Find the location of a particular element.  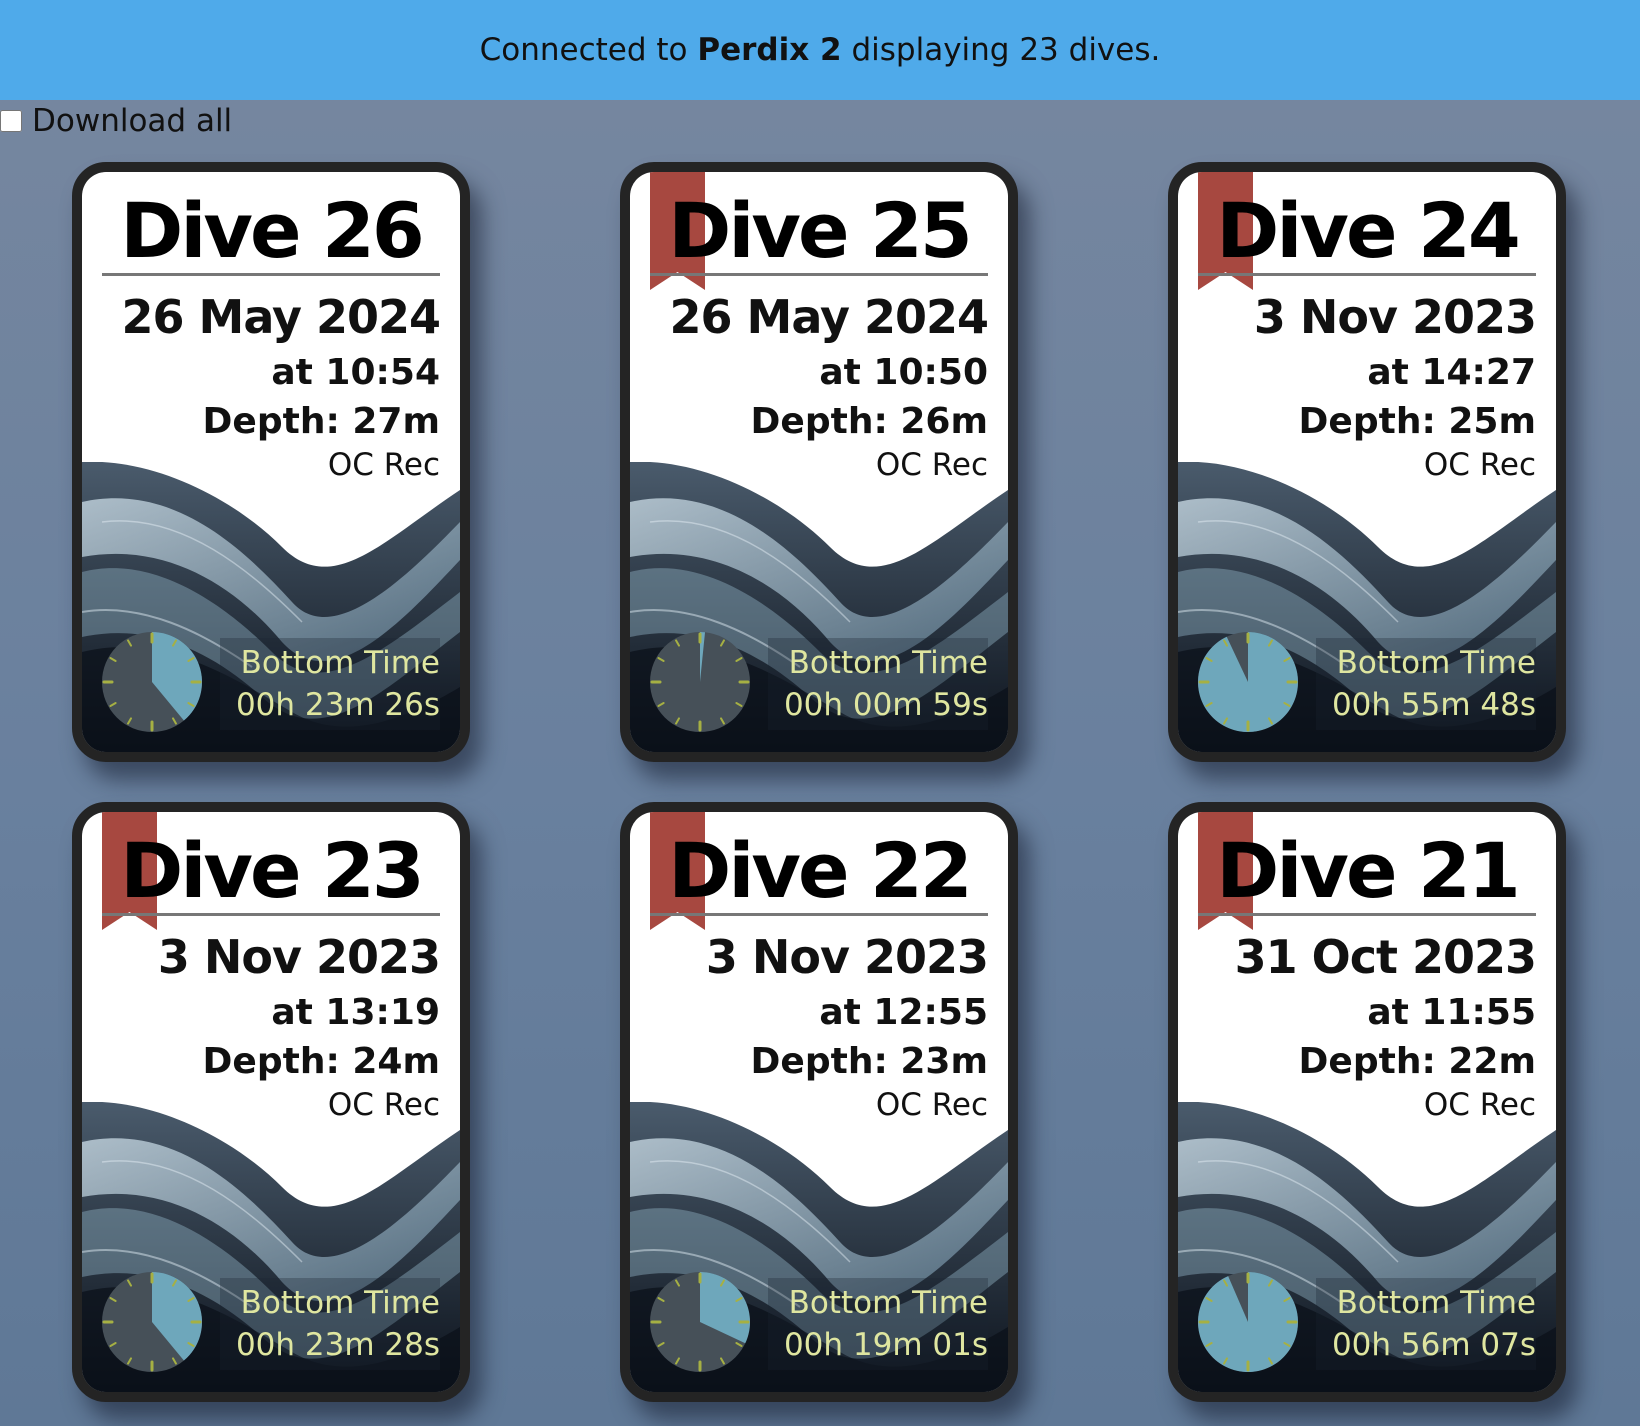

bottom-time-box: Bottom Time 00h 23m 26s is located at coordinates (330, 684).